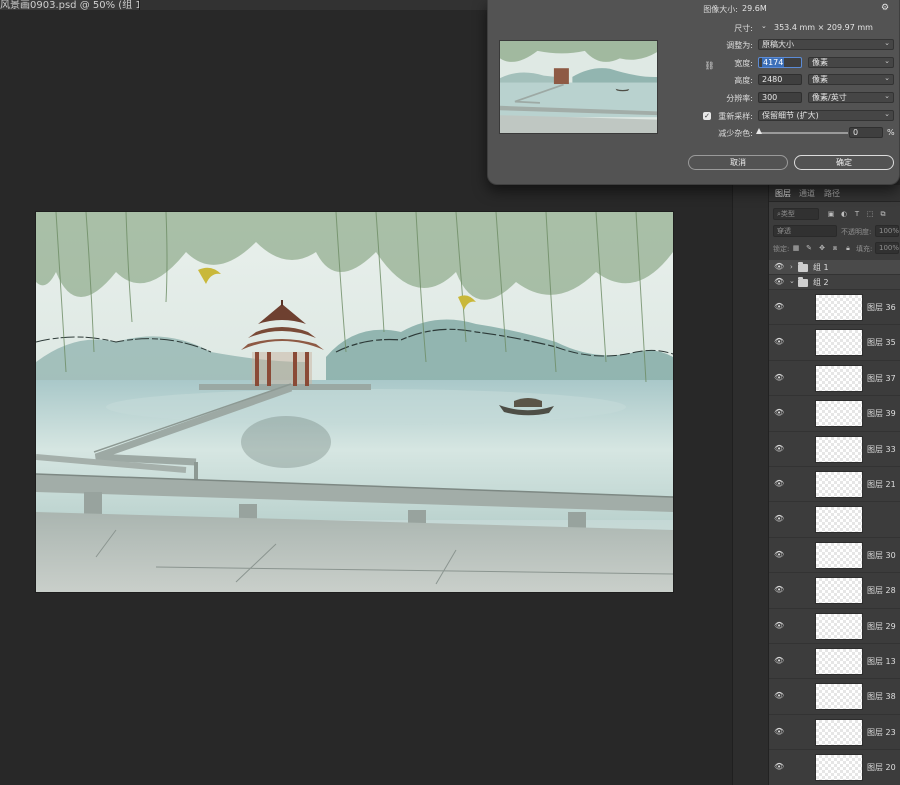 The image size is (900, 785). What do you see at coordinates (834, 414) in the screenshot?
I see `layer-row: 👁︎ 图层 39` at bounding box center [834, 414].